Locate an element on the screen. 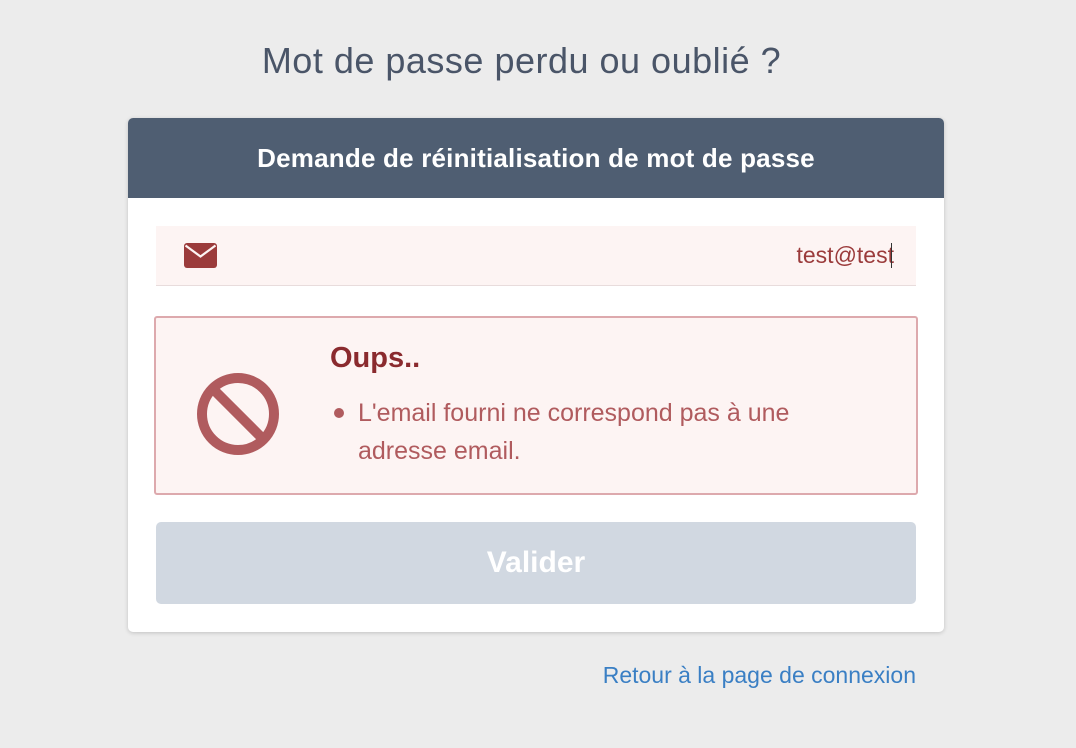 The width and height of the screenshot is (1076, 748). email-field is located at coordinates (536, 256).